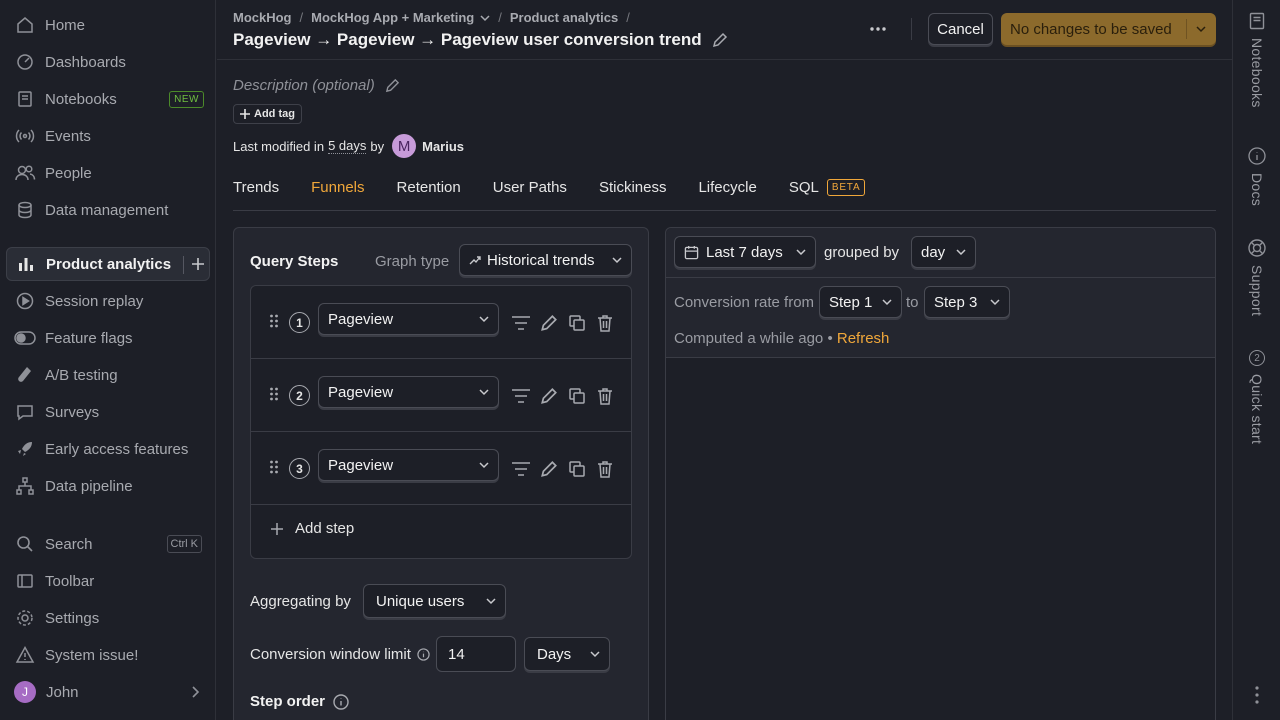 The width and height of the screenshot is (1280, 720). What do you see at coordinates (933, 252) in the screenshot?
I see `interval-value: day` at bounding box center [933, 252].